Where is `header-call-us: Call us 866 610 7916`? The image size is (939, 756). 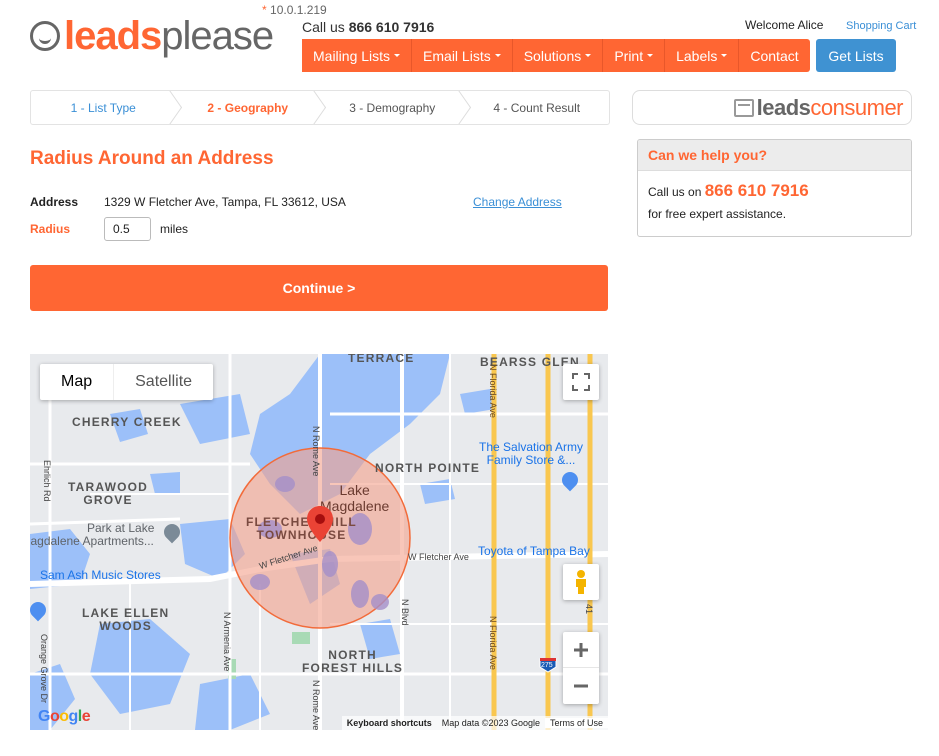
header-call-us: Call us 866 610 7916 is located at coordinates (368, 27).